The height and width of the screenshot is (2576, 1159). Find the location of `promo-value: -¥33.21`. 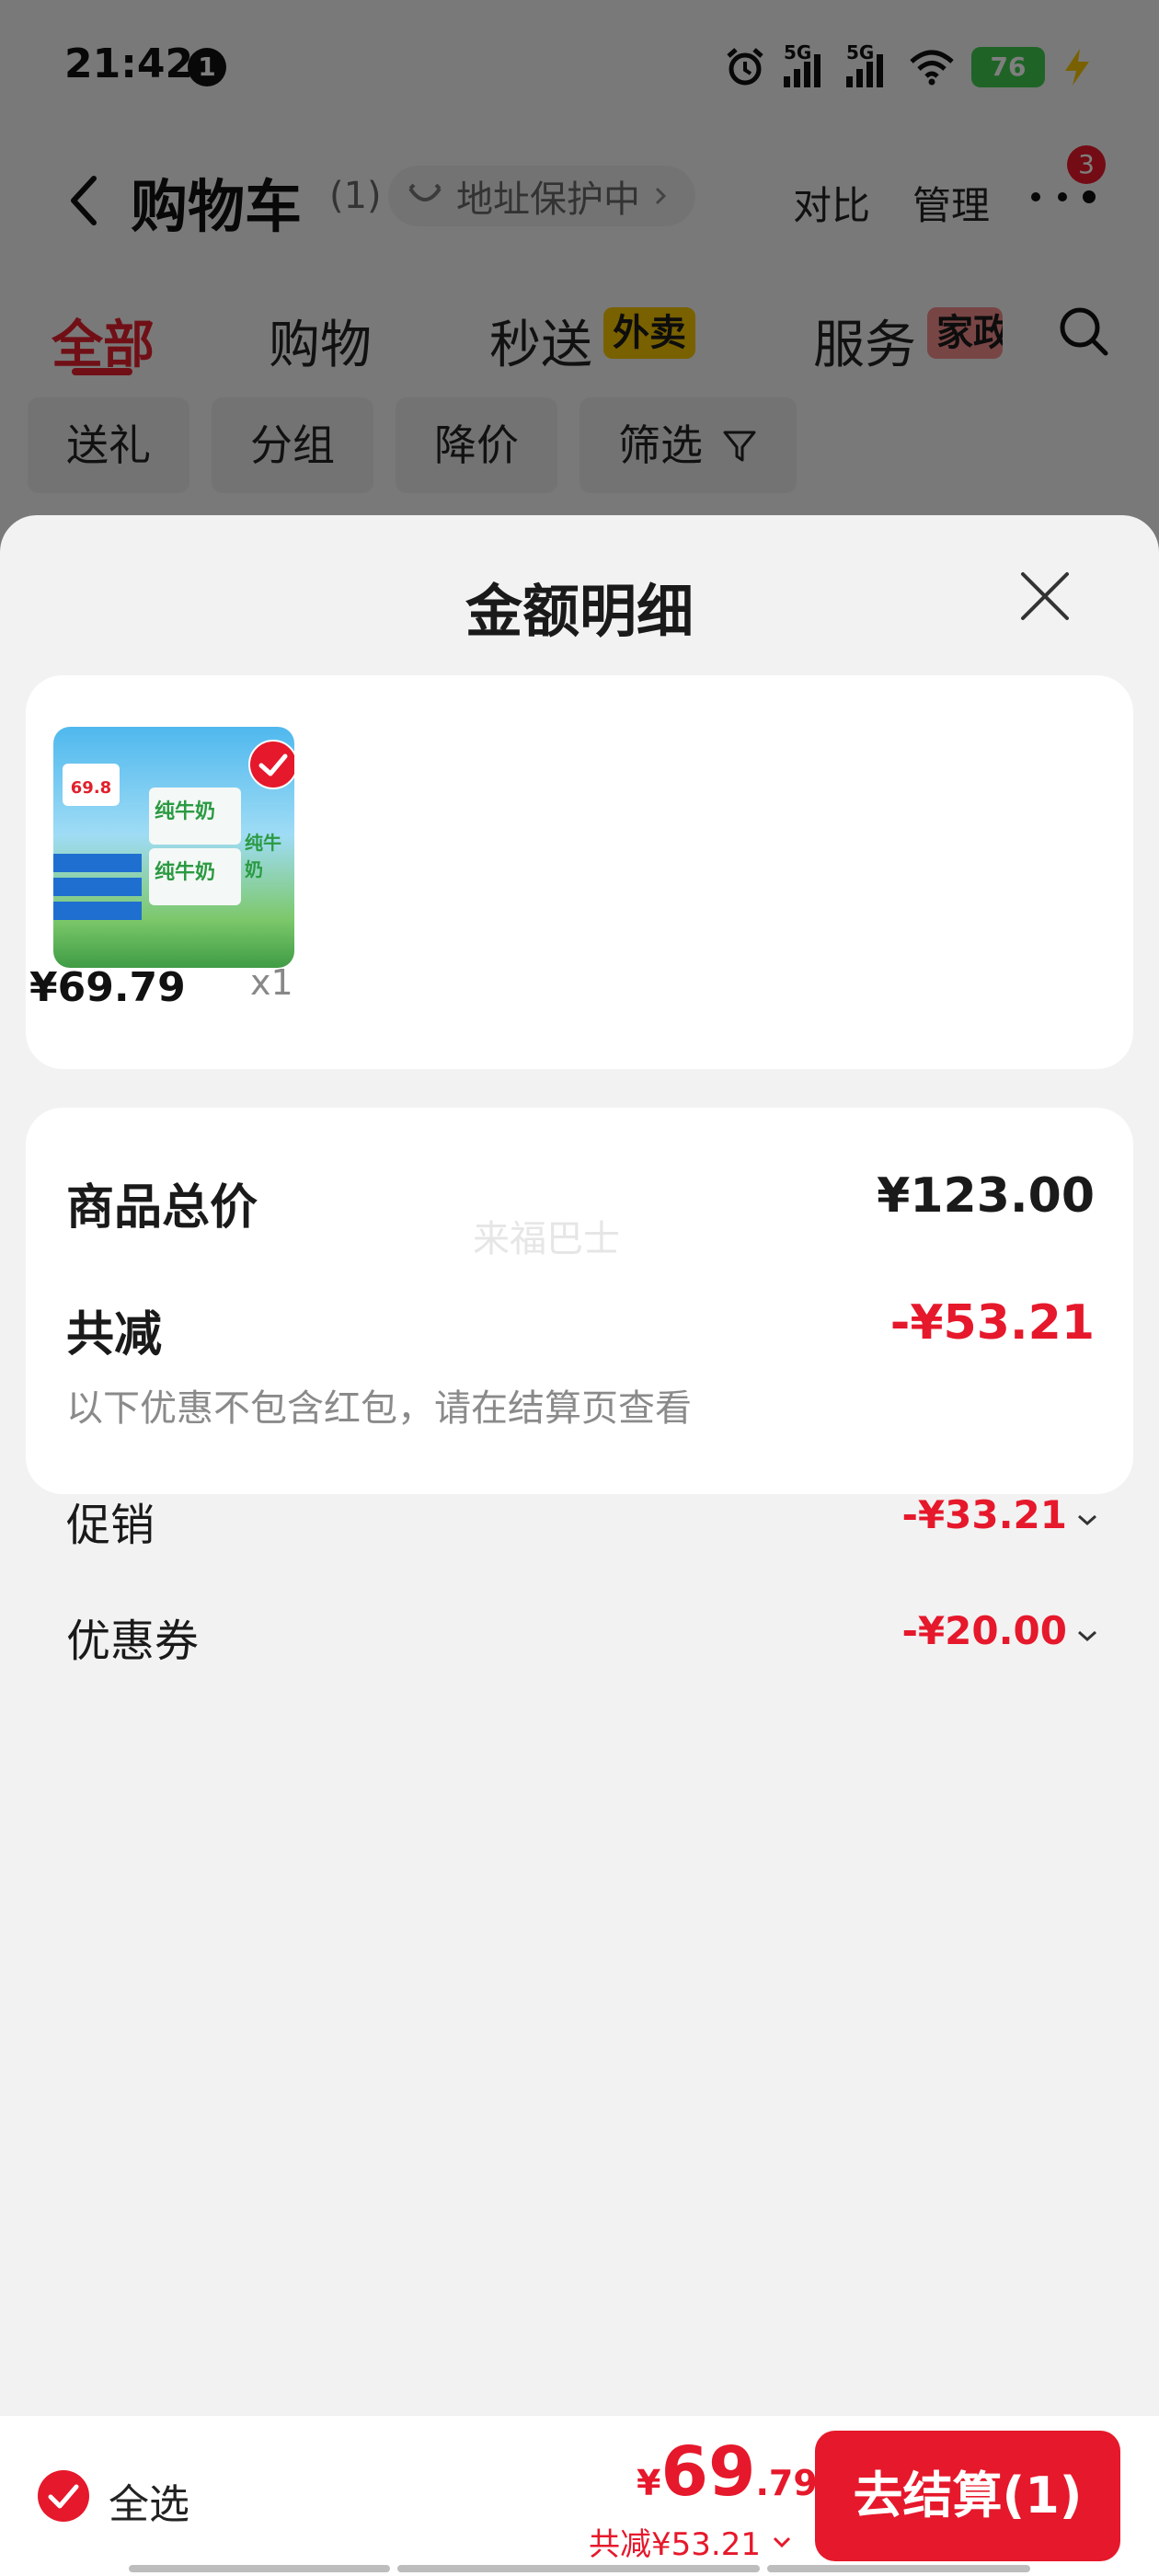

promo-value: -¥33.21 is located at coordinates (984, 1514).